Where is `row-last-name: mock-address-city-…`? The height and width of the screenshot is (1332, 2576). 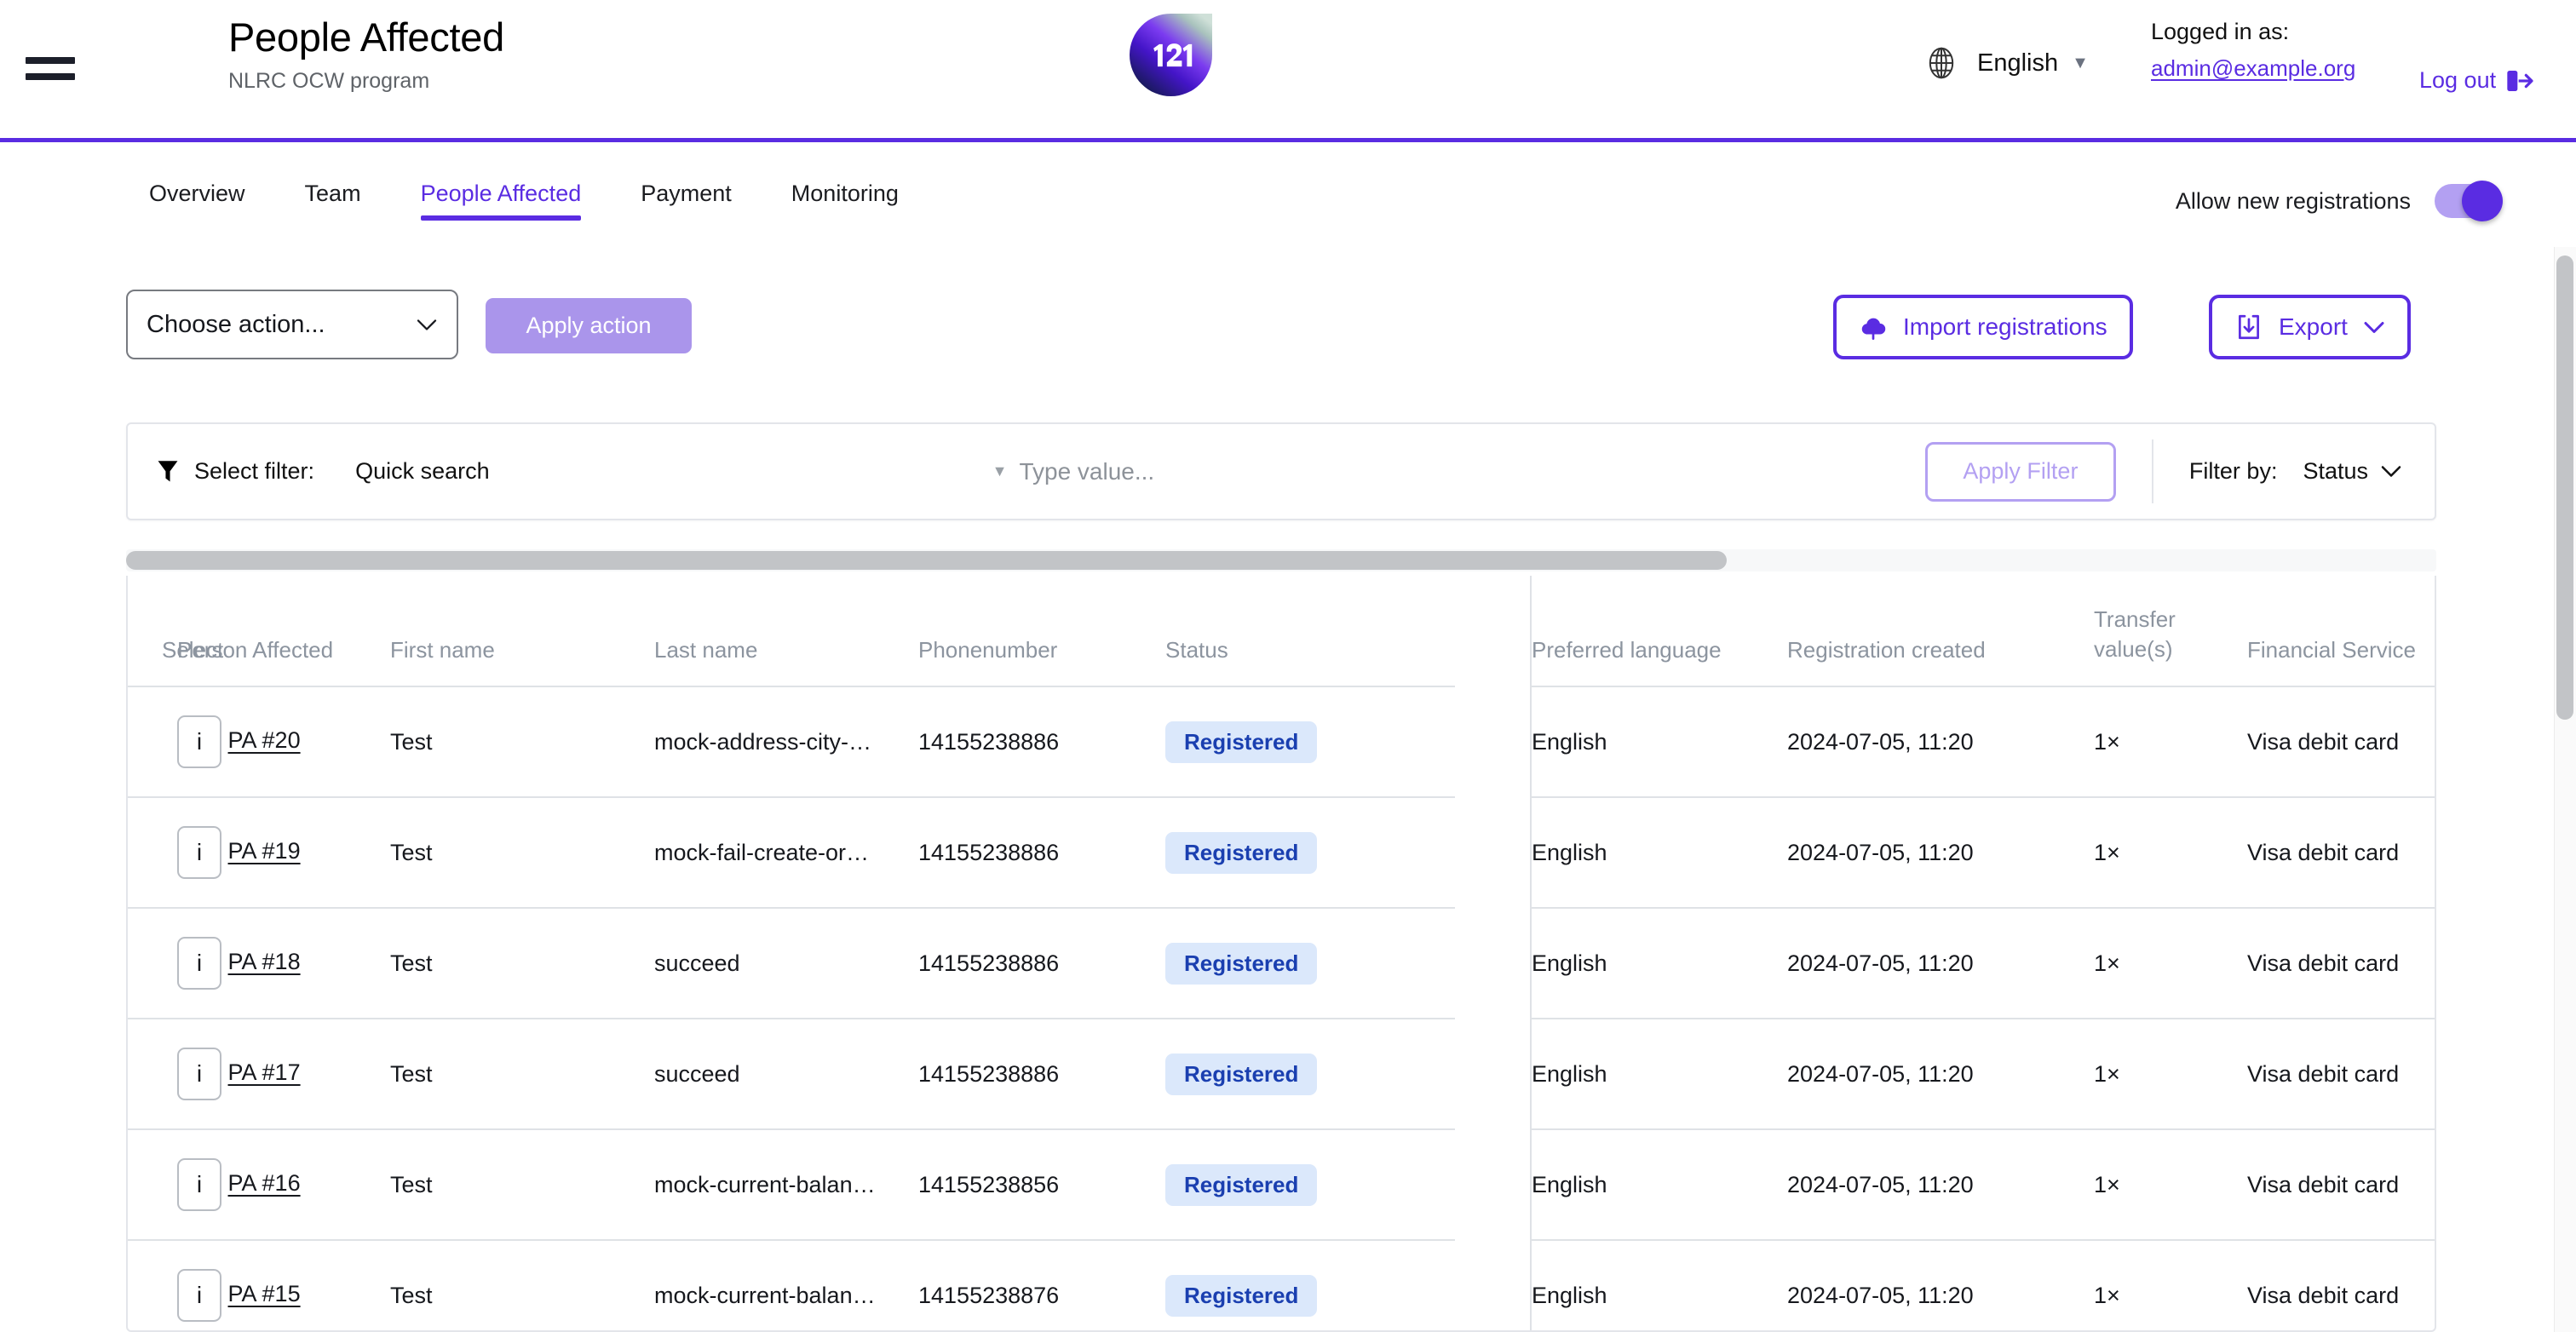 row-last-name: mock-address-city-… is located at coordinates (786, 742).